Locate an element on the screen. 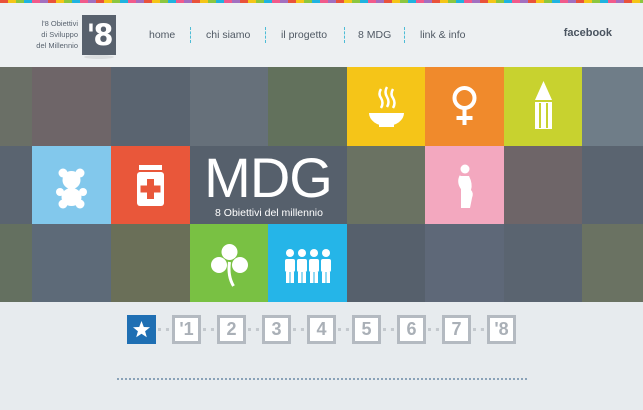  goal-tile-health is located at coordinates (150, 185).